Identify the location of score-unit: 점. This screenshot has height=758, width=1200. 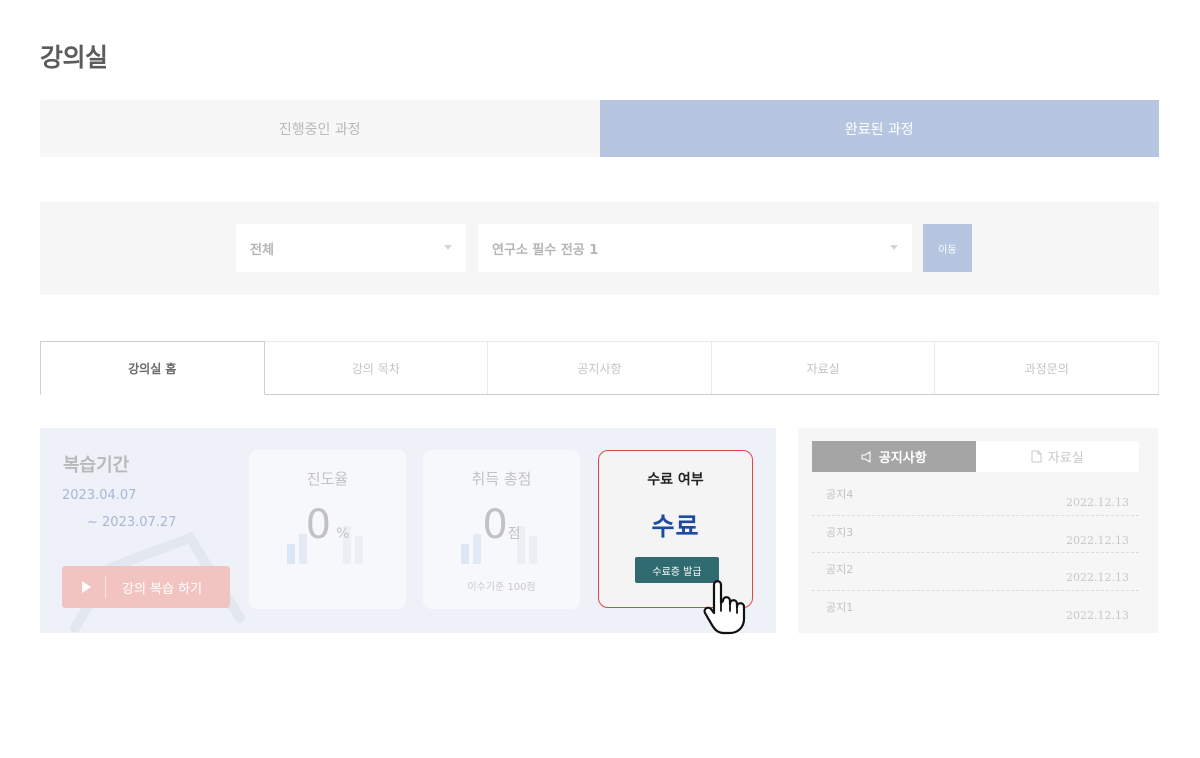
(514, 534).